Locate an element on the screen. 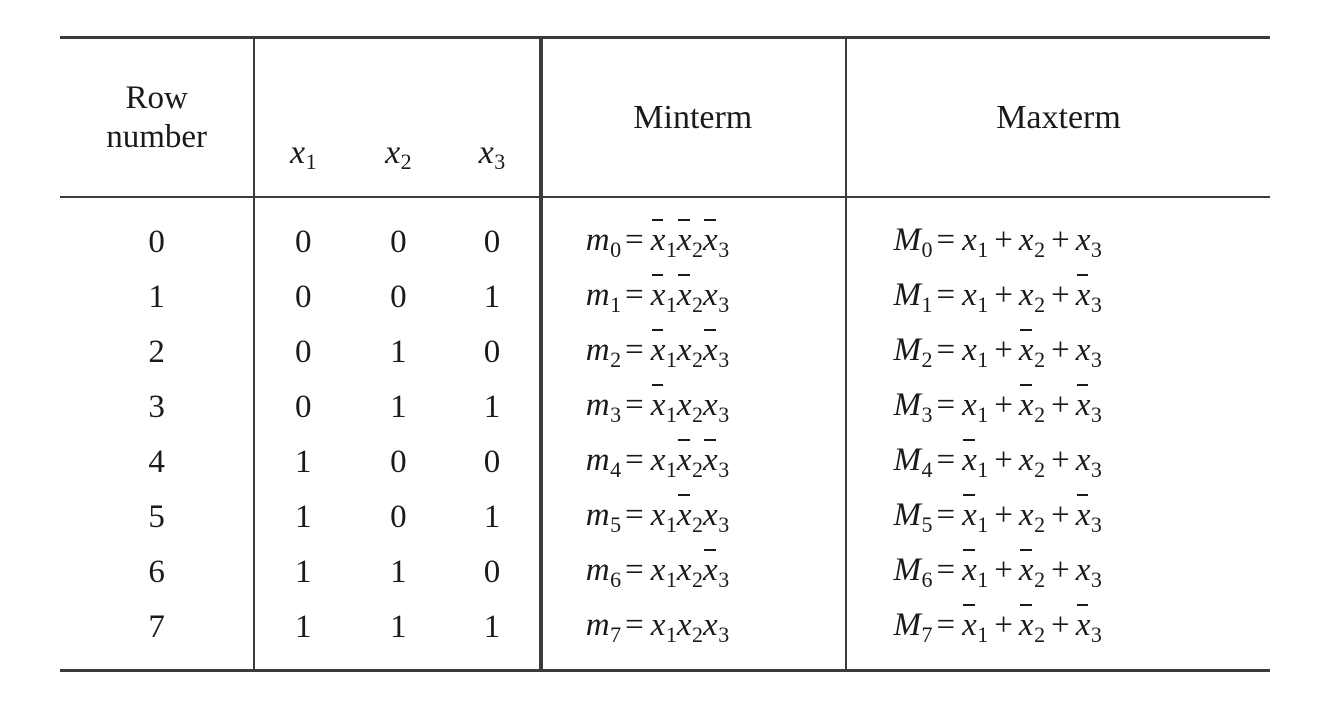 The image size is (1330, 712). cell-minterm: m6 = x1x2x3 is located at coordinates (692, 572).